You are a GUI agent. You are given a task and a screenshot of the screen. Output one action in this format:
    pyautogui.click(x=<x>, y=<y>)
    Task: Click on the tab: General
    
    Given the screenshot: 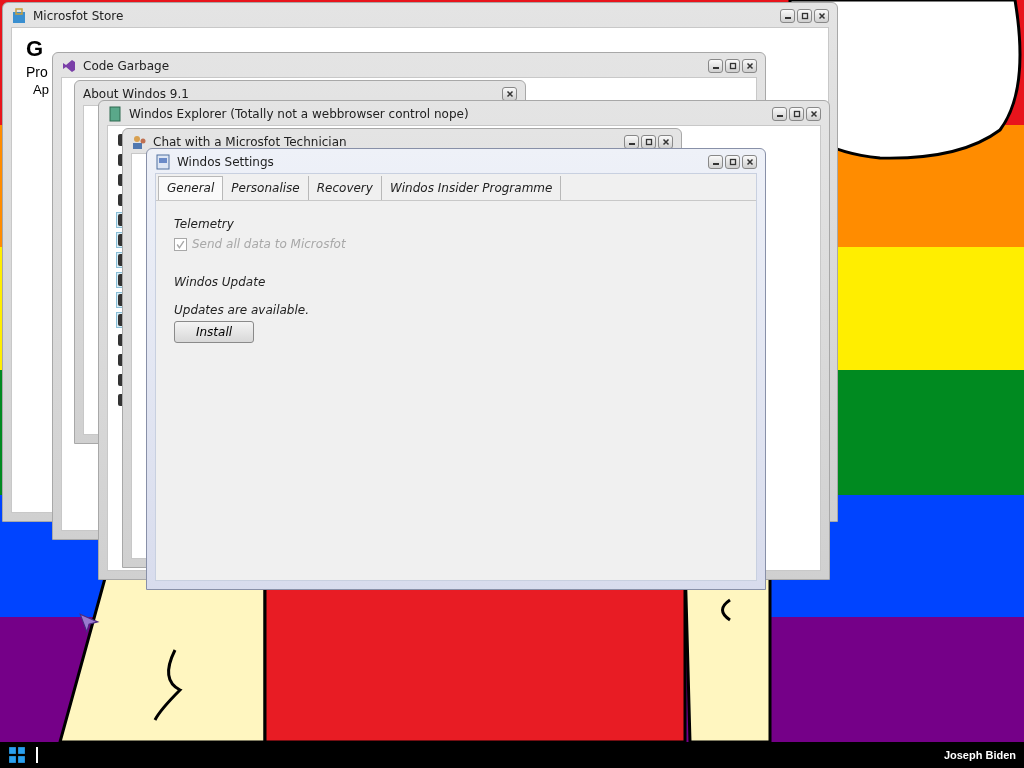 What is the action you would take?
    pyautogui.click(x=191, y=188)
    